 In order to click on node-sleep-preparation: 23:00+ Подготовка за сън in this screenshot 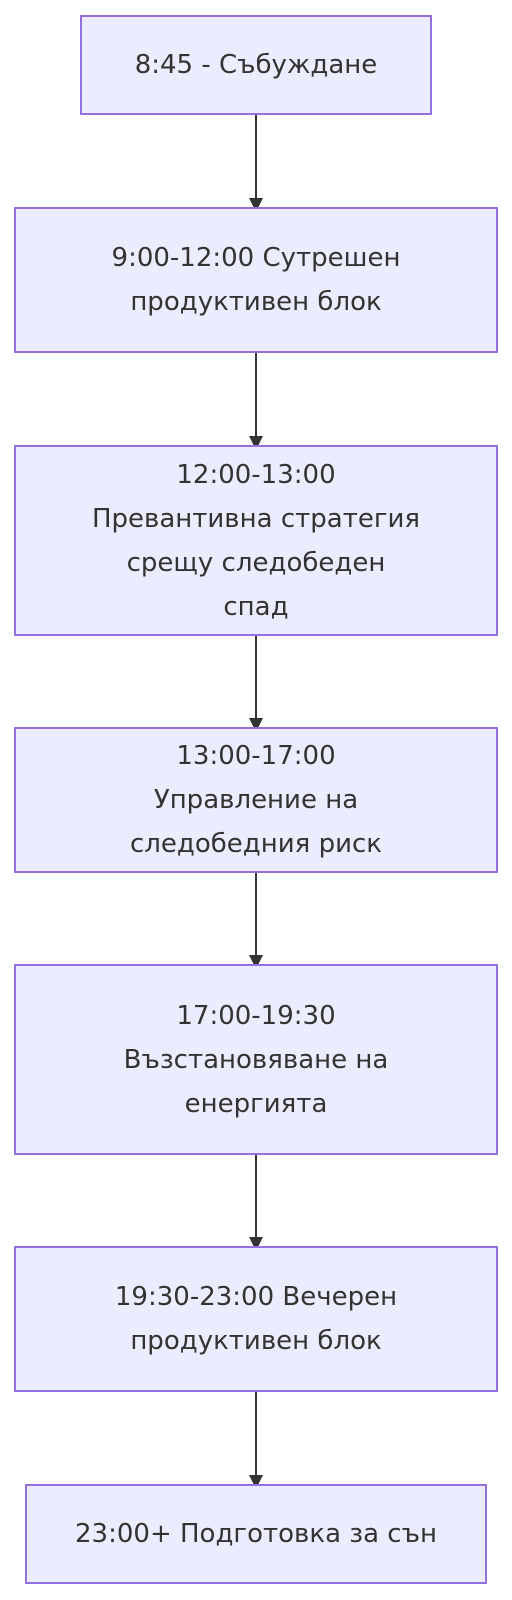, I will do `click(256, 1534)`.